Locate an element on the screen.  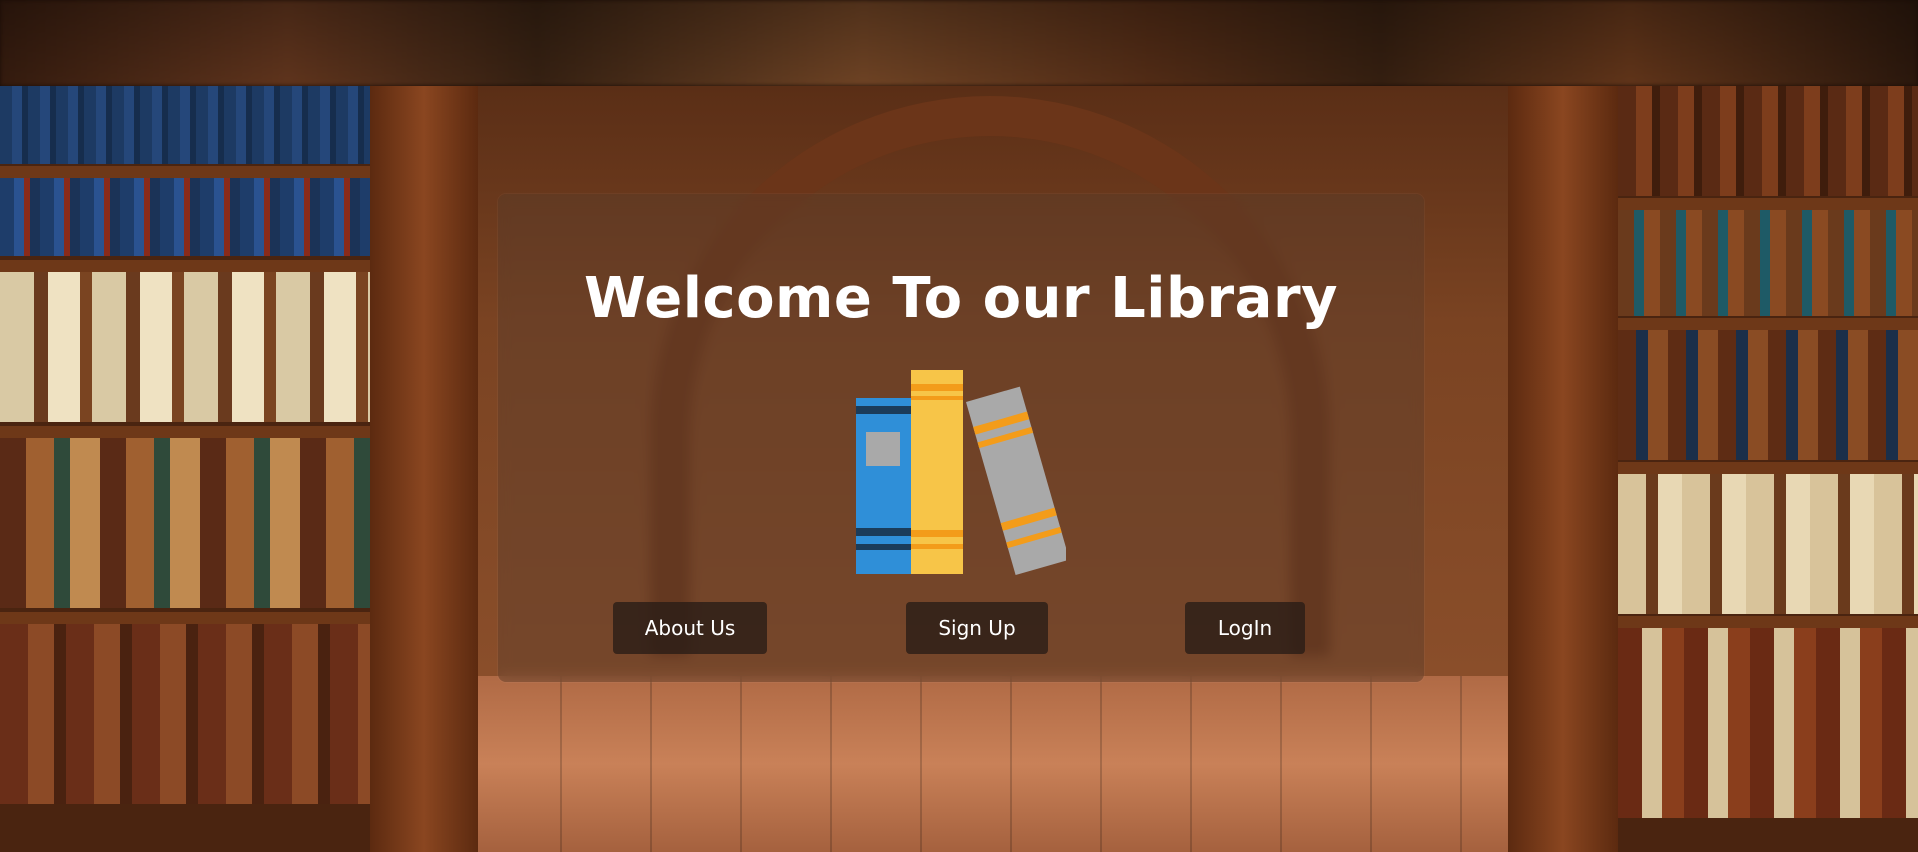
right-bookshelf is located at coordinates (1768, 469).